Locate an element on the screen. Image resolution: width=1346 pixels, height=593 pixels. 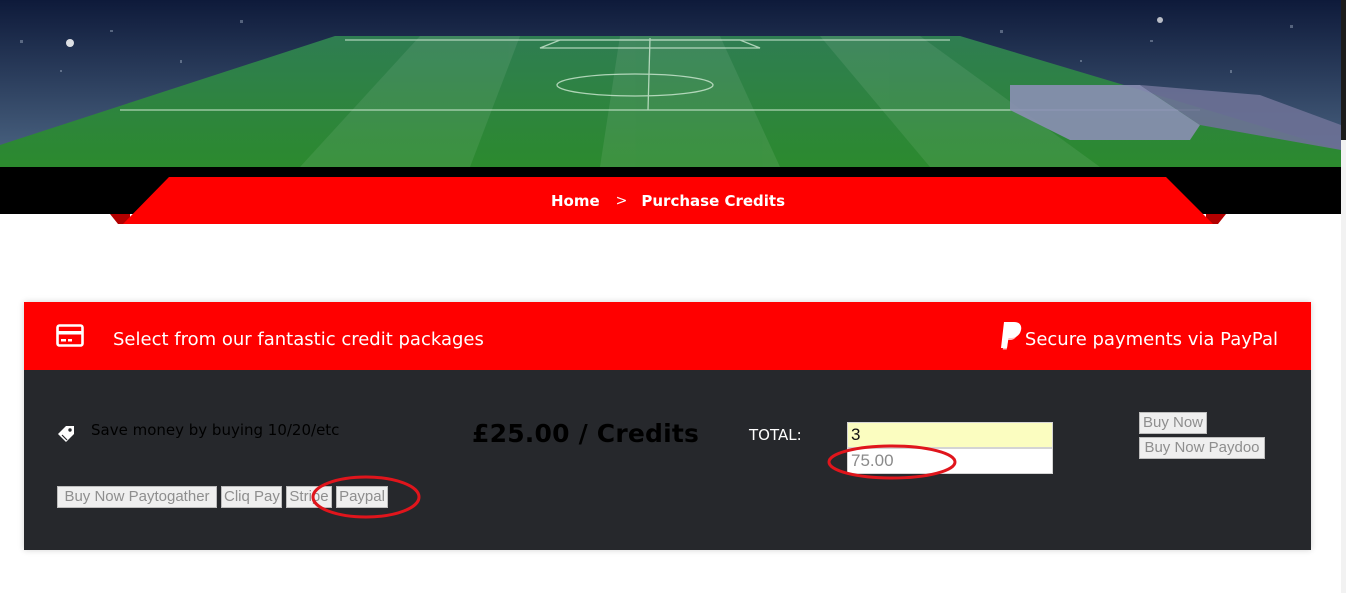
cliq-pay-button: Cliq Pay is located at coordinates (251, 497).